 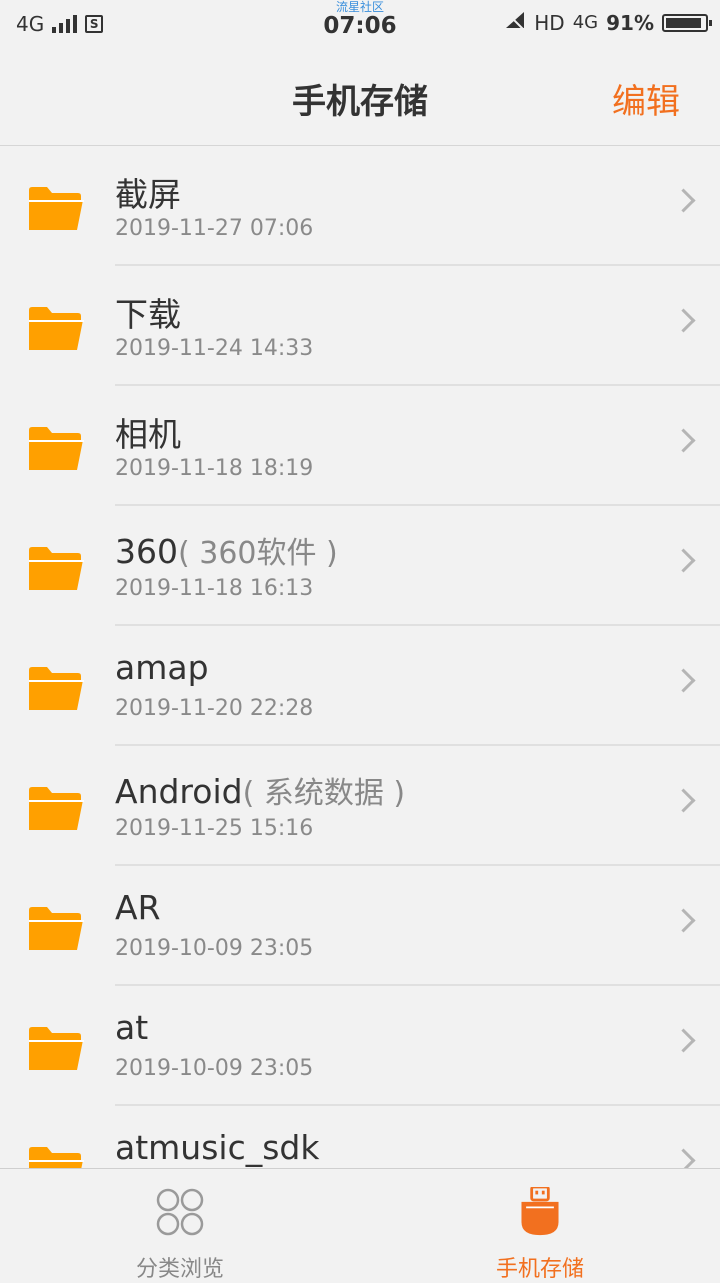 I want to click on file-name-text: 截屏, so click(x=148, y=194).